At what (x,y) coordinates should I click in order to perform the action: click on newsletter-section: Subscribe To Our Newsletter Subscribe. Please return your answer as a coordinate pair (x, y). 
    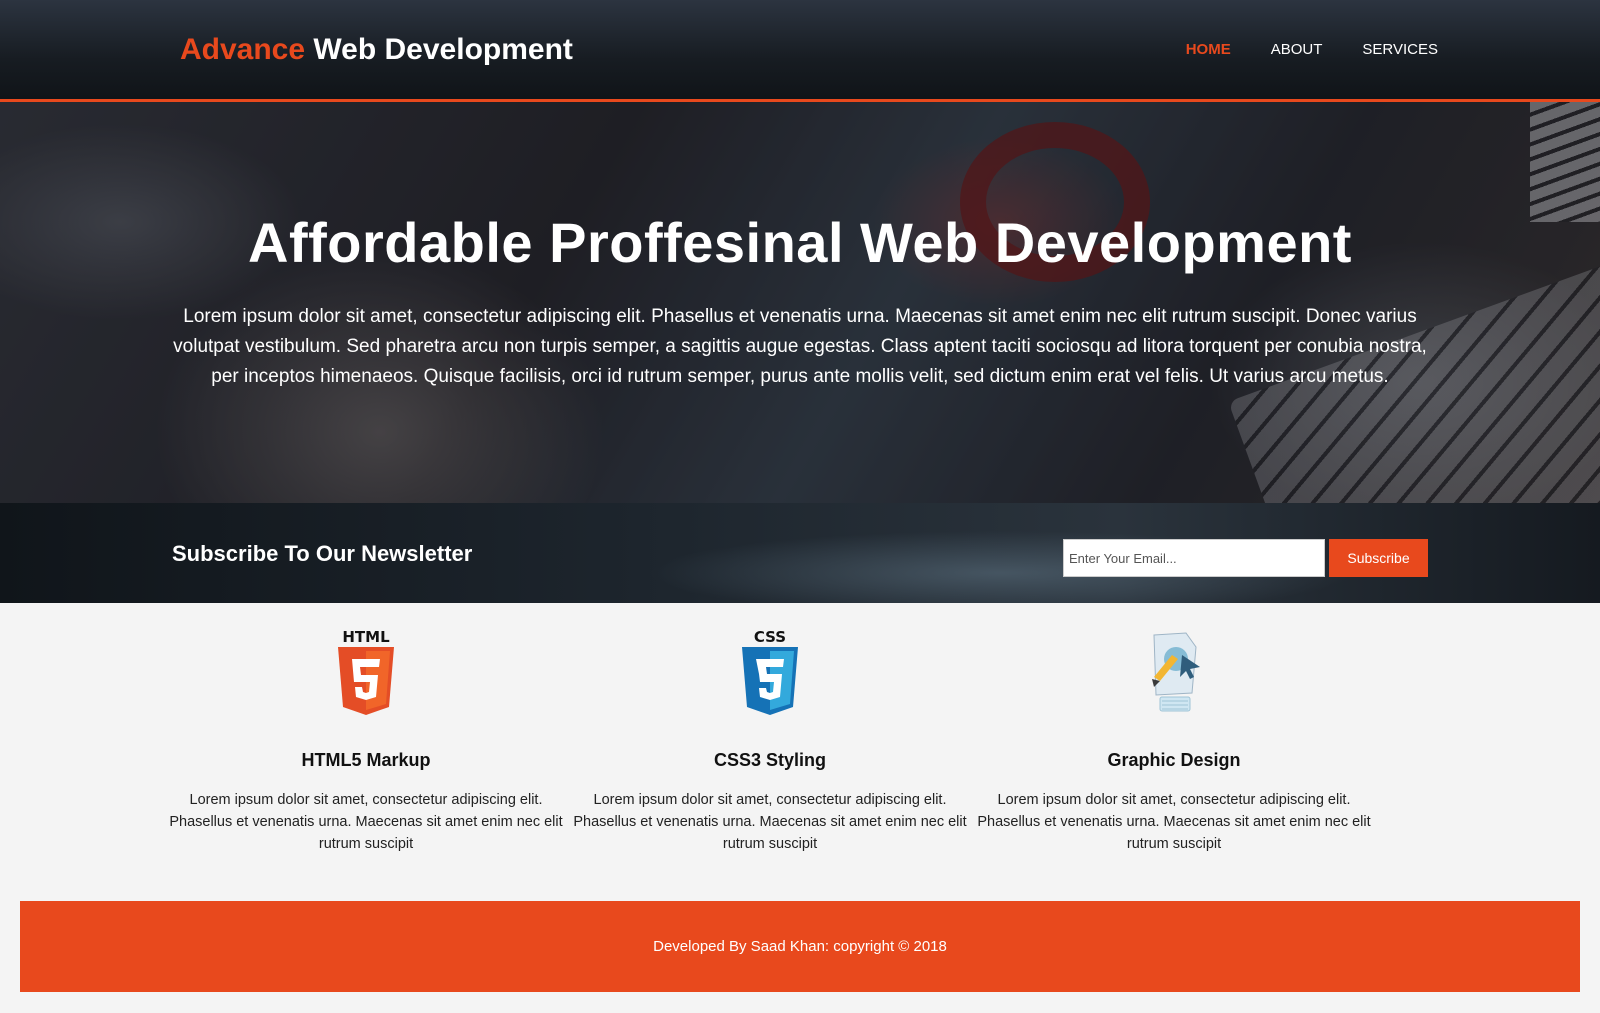
    Looking at the image, I should click on (800, 553).